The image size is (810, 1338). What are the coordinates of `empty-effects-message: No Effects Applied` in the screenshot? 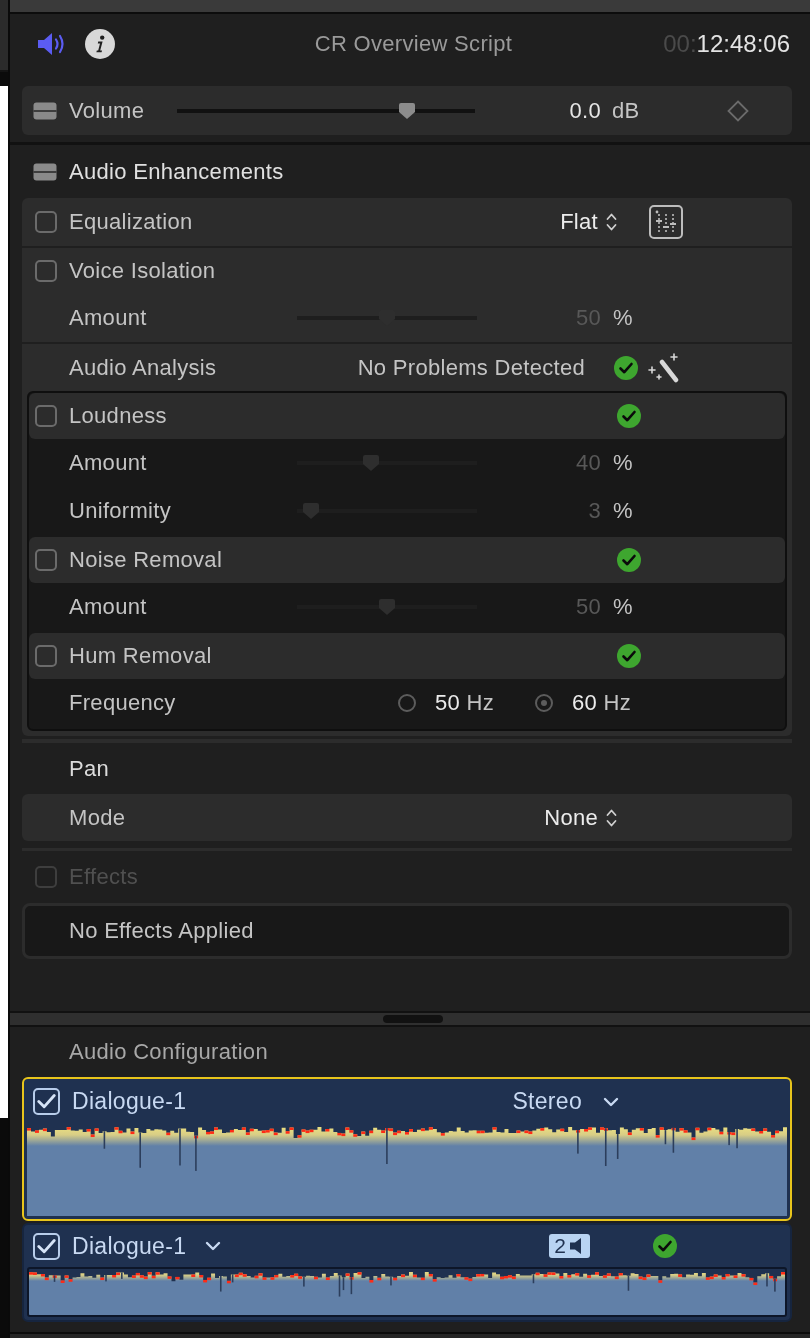 It's located at (407, 931).